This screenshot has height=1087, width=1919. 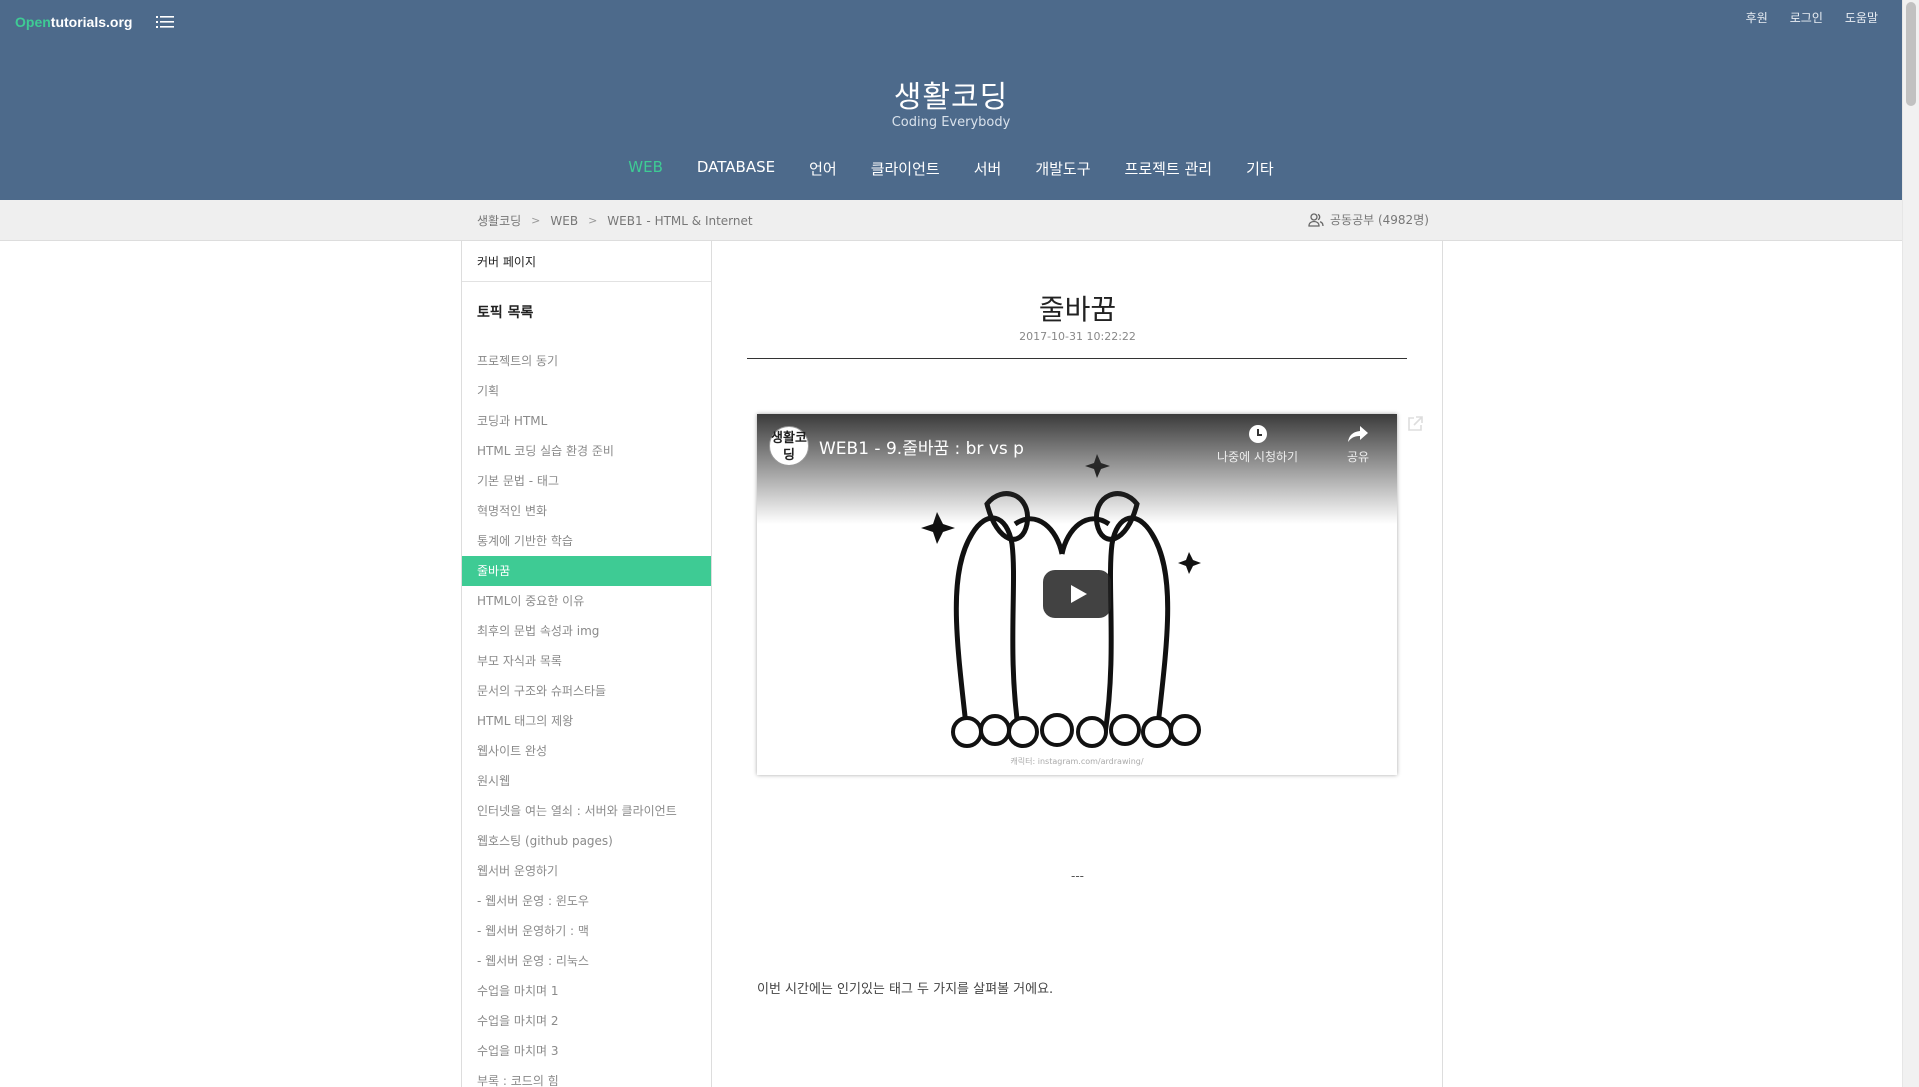 What do you see at coordinates (951, 122) in the screenshot?
I see `site-subtitle: Coding Everybody` at bounding box center [951, 122].